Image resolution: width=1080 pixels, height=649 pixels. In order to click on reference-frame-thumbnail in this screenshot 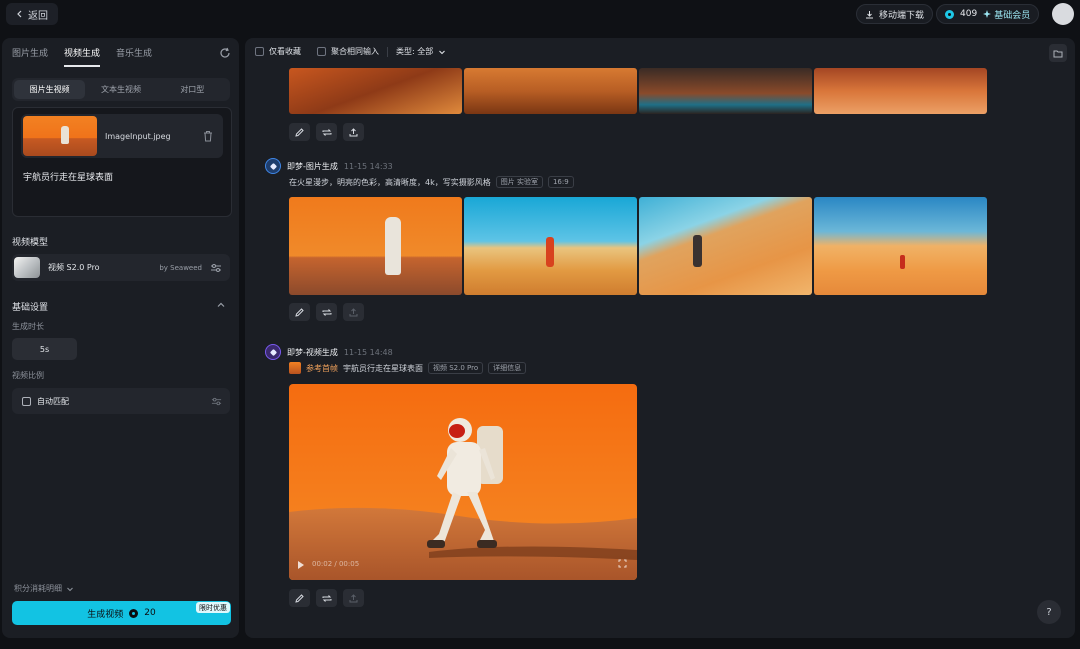, I will do `click(295, 368)`.